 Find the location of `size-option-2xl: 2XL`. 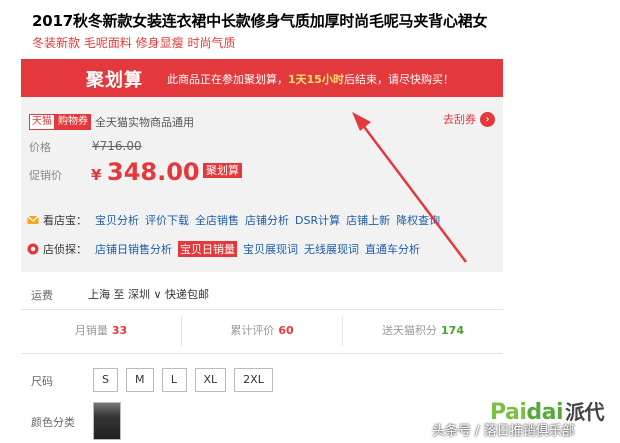

size-option-2xl: 2XL is located at coordinates (253, 380).